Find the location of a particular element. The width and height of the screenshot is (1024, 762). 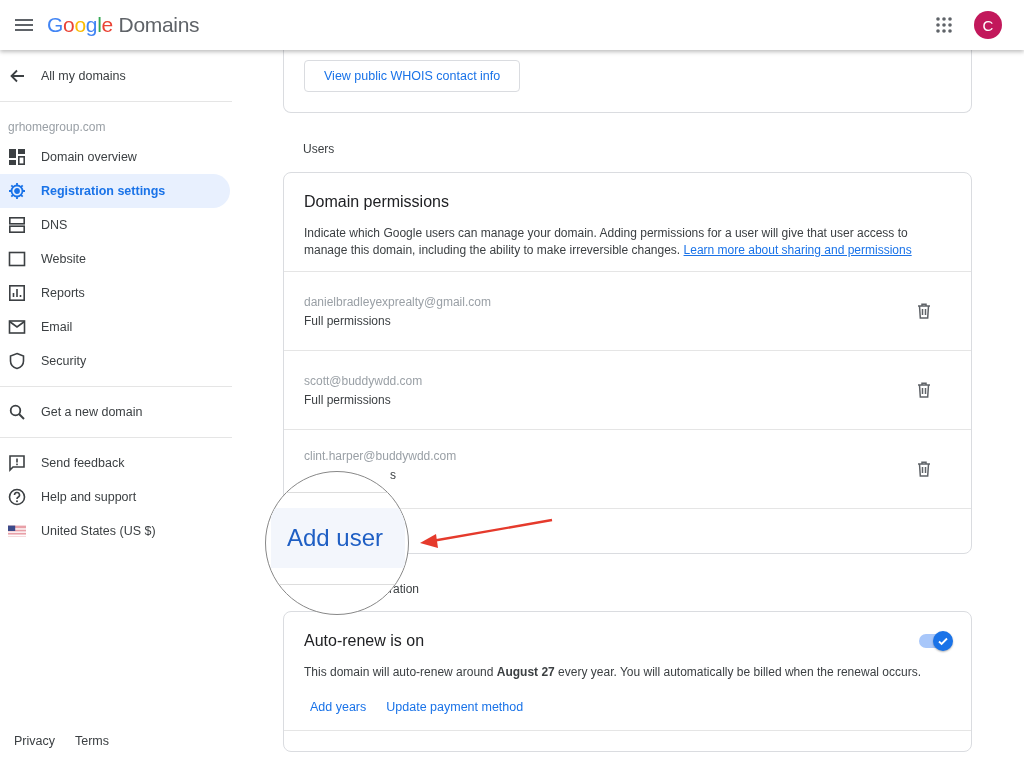

flag-icon is located at coordinates (17, 531).